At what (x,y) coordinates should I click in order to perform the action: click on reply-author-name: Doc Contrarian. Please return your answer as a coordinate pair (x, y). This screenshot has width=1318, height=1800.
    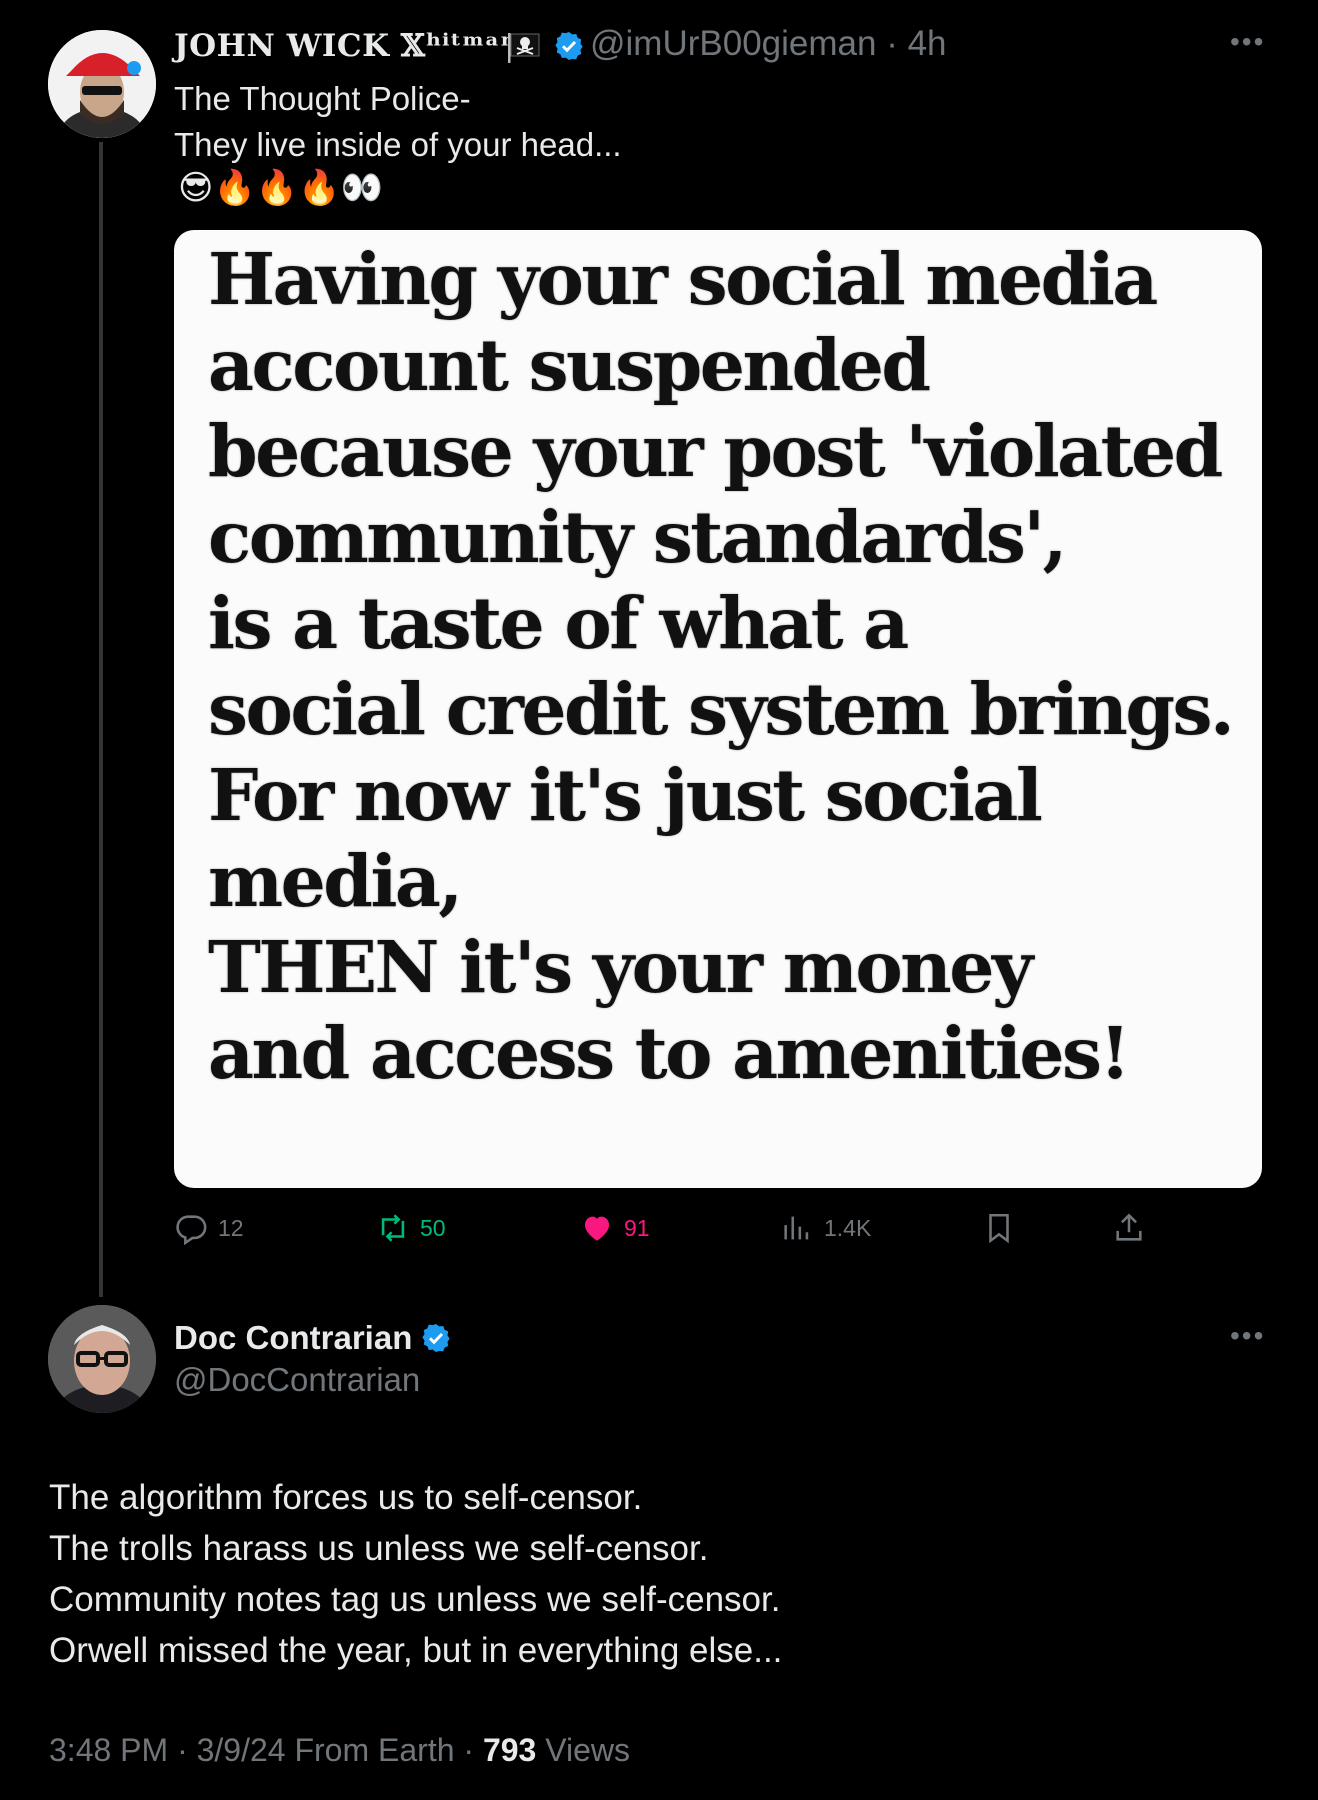
    Looking at the image, I should click on (313, 1338).